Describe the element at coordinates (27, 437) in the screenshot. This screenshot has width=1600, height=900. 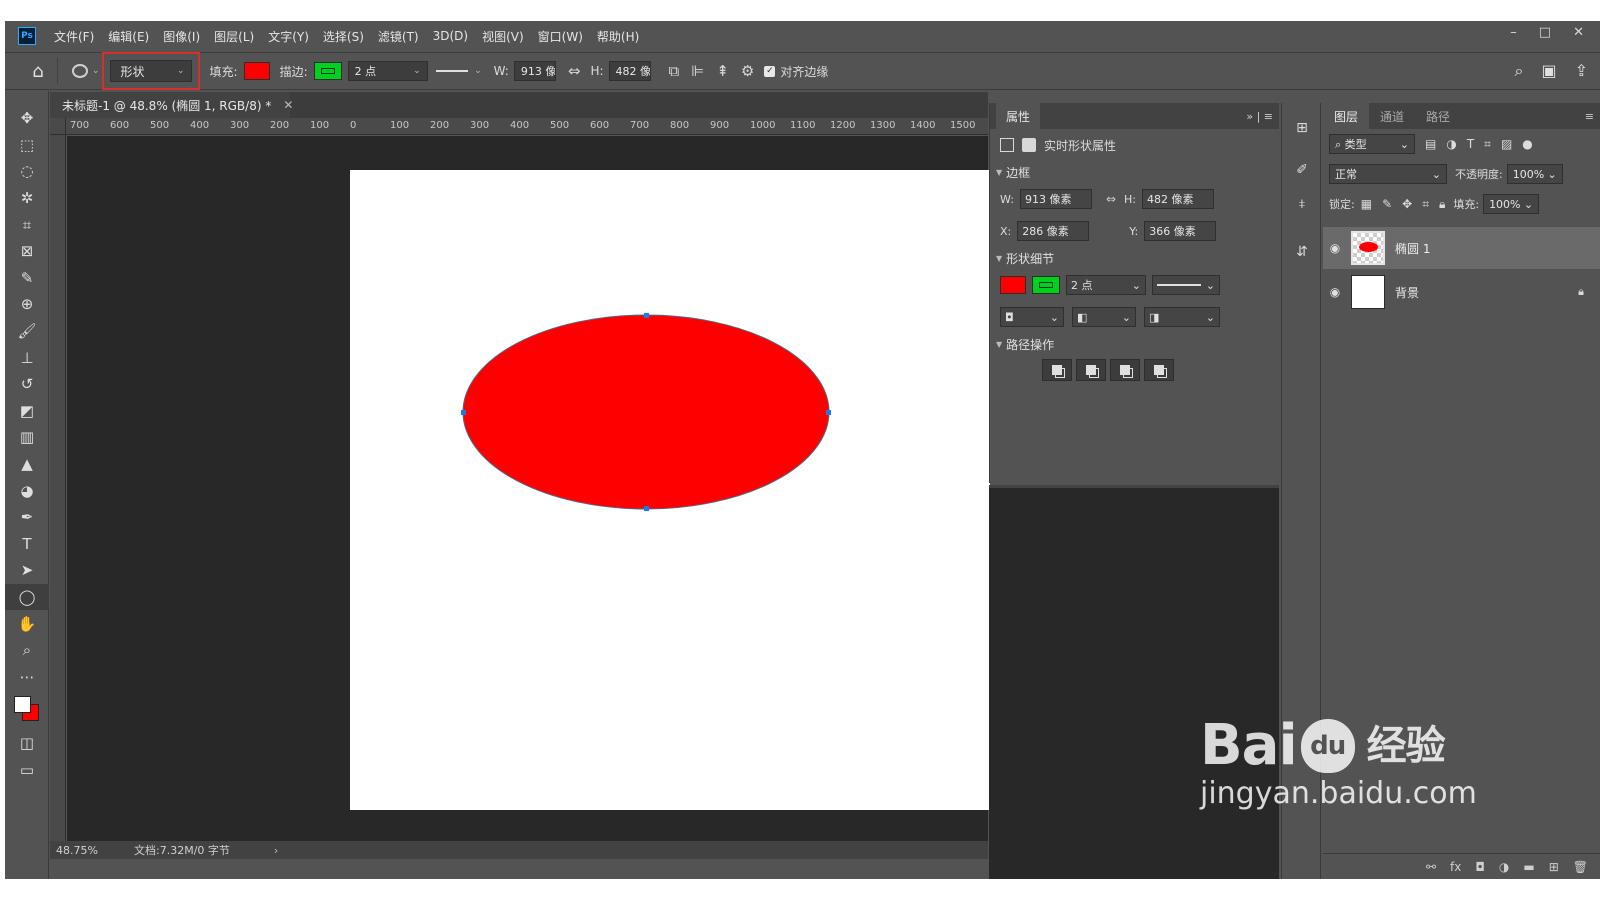
I see `gradient-tool-icon: ▥` at that location.